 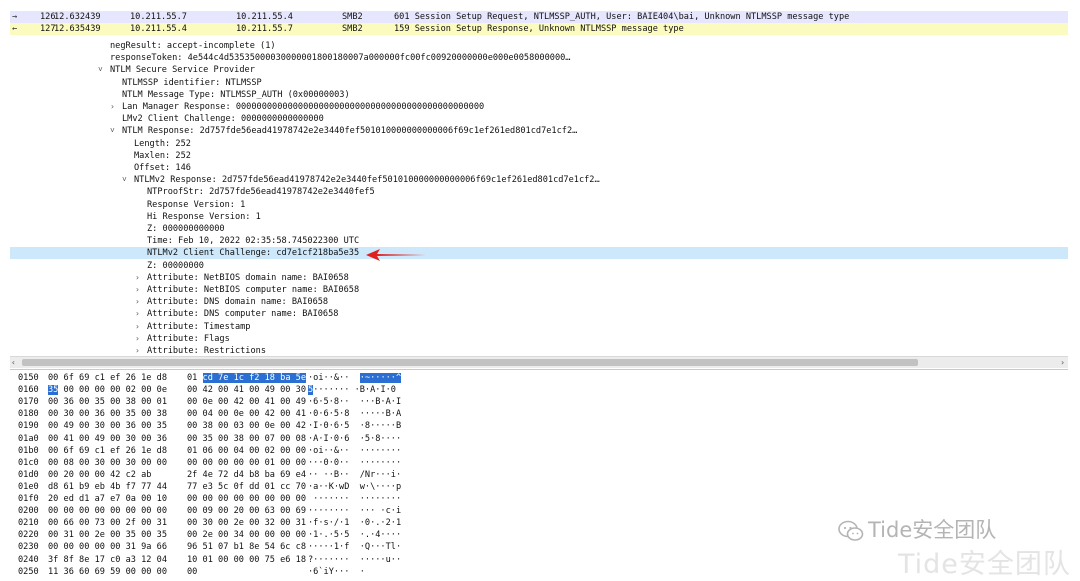 What do you see at coordinates (107, 499) in the screenshot?
I see `hex-bytes-left: 20 ed d1 a7 e7 0a 00 10` at bounding box center [107, 499].